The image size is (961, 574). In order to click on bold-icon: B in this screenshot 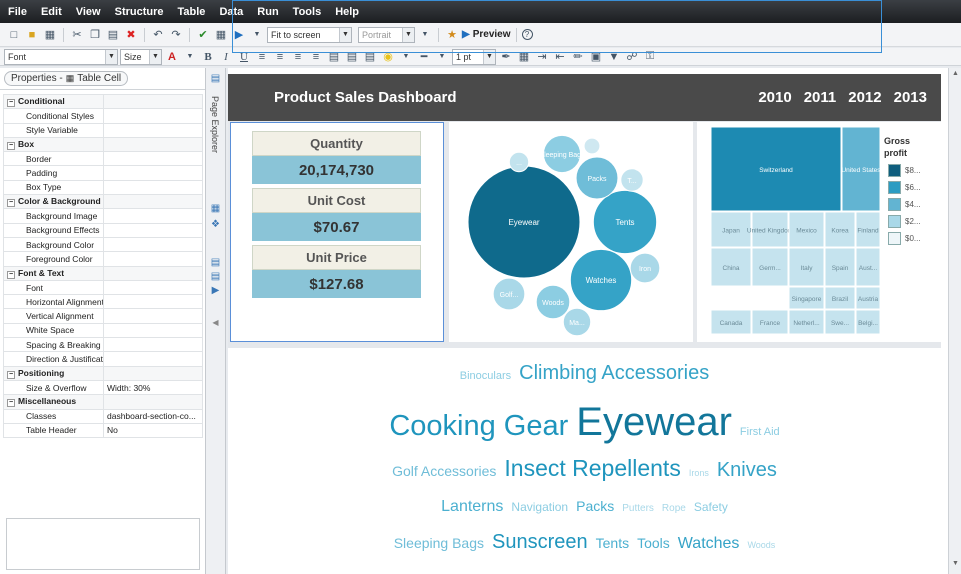, I will do `click(208, 57)`.